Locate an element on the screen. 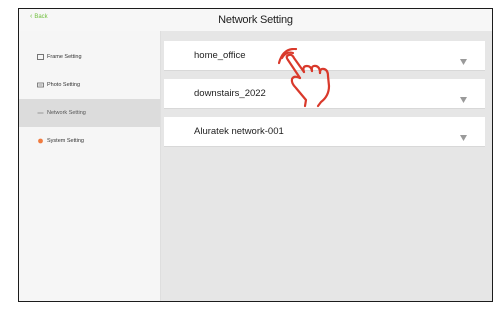 Image resolution: width=493 pixels, height=311 pixels. sidebar-item-label: Frame Setting is located at coordinates (64, 57).